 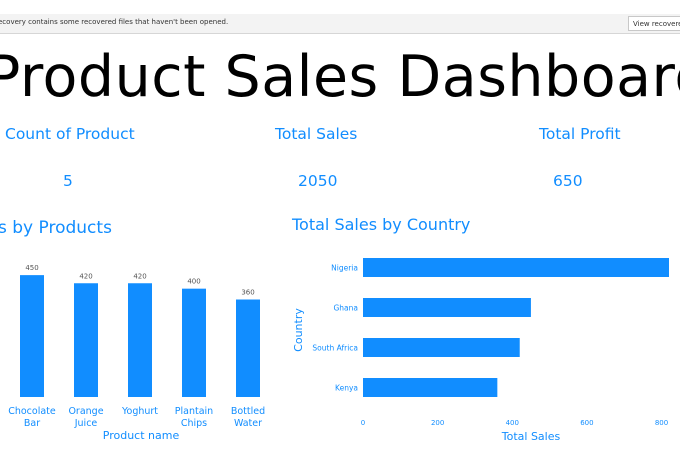 I want to click on products-x-axis-label: Product name, so click(x=141, y=435).